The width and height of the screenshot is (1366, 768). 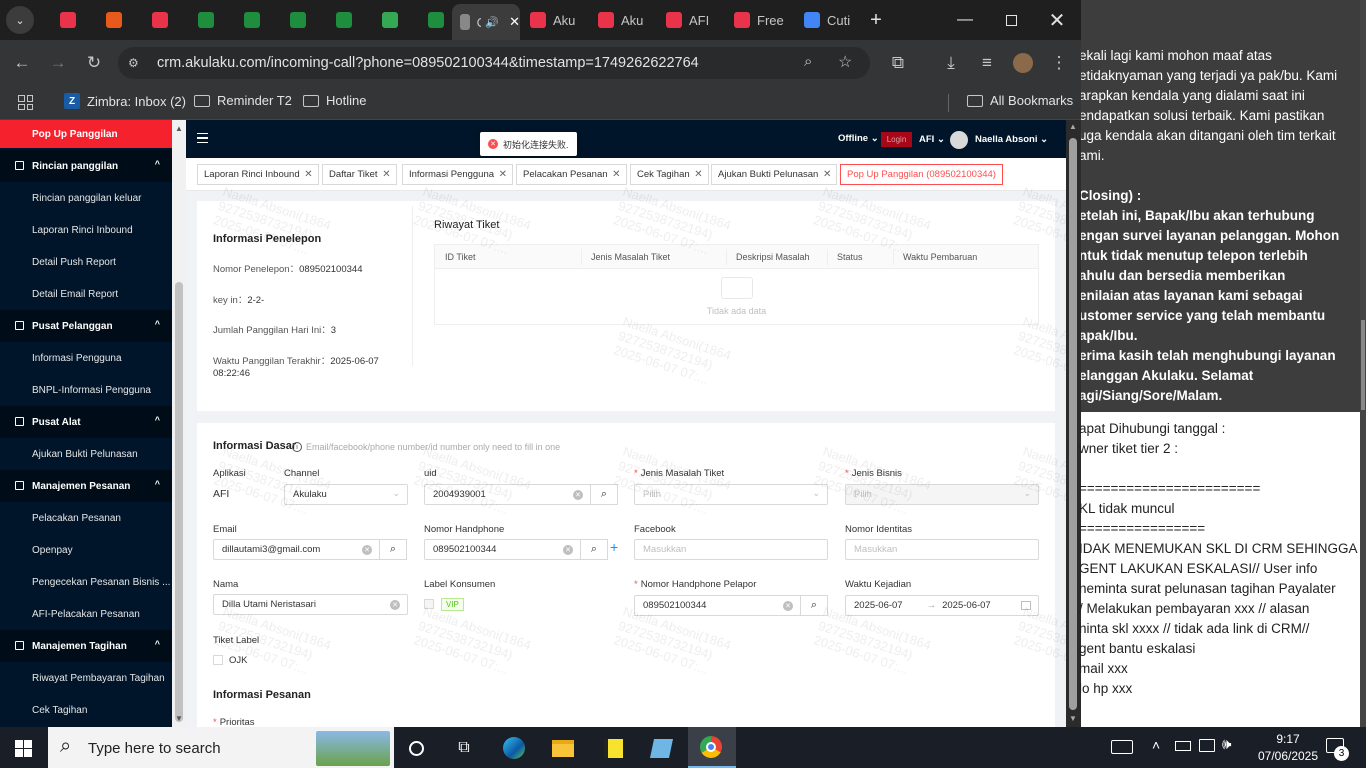 What do you see at coordinates (86, 550) in the screenshot?
I see `sidebar-item: Openpay` at bounding box center [86, 550].